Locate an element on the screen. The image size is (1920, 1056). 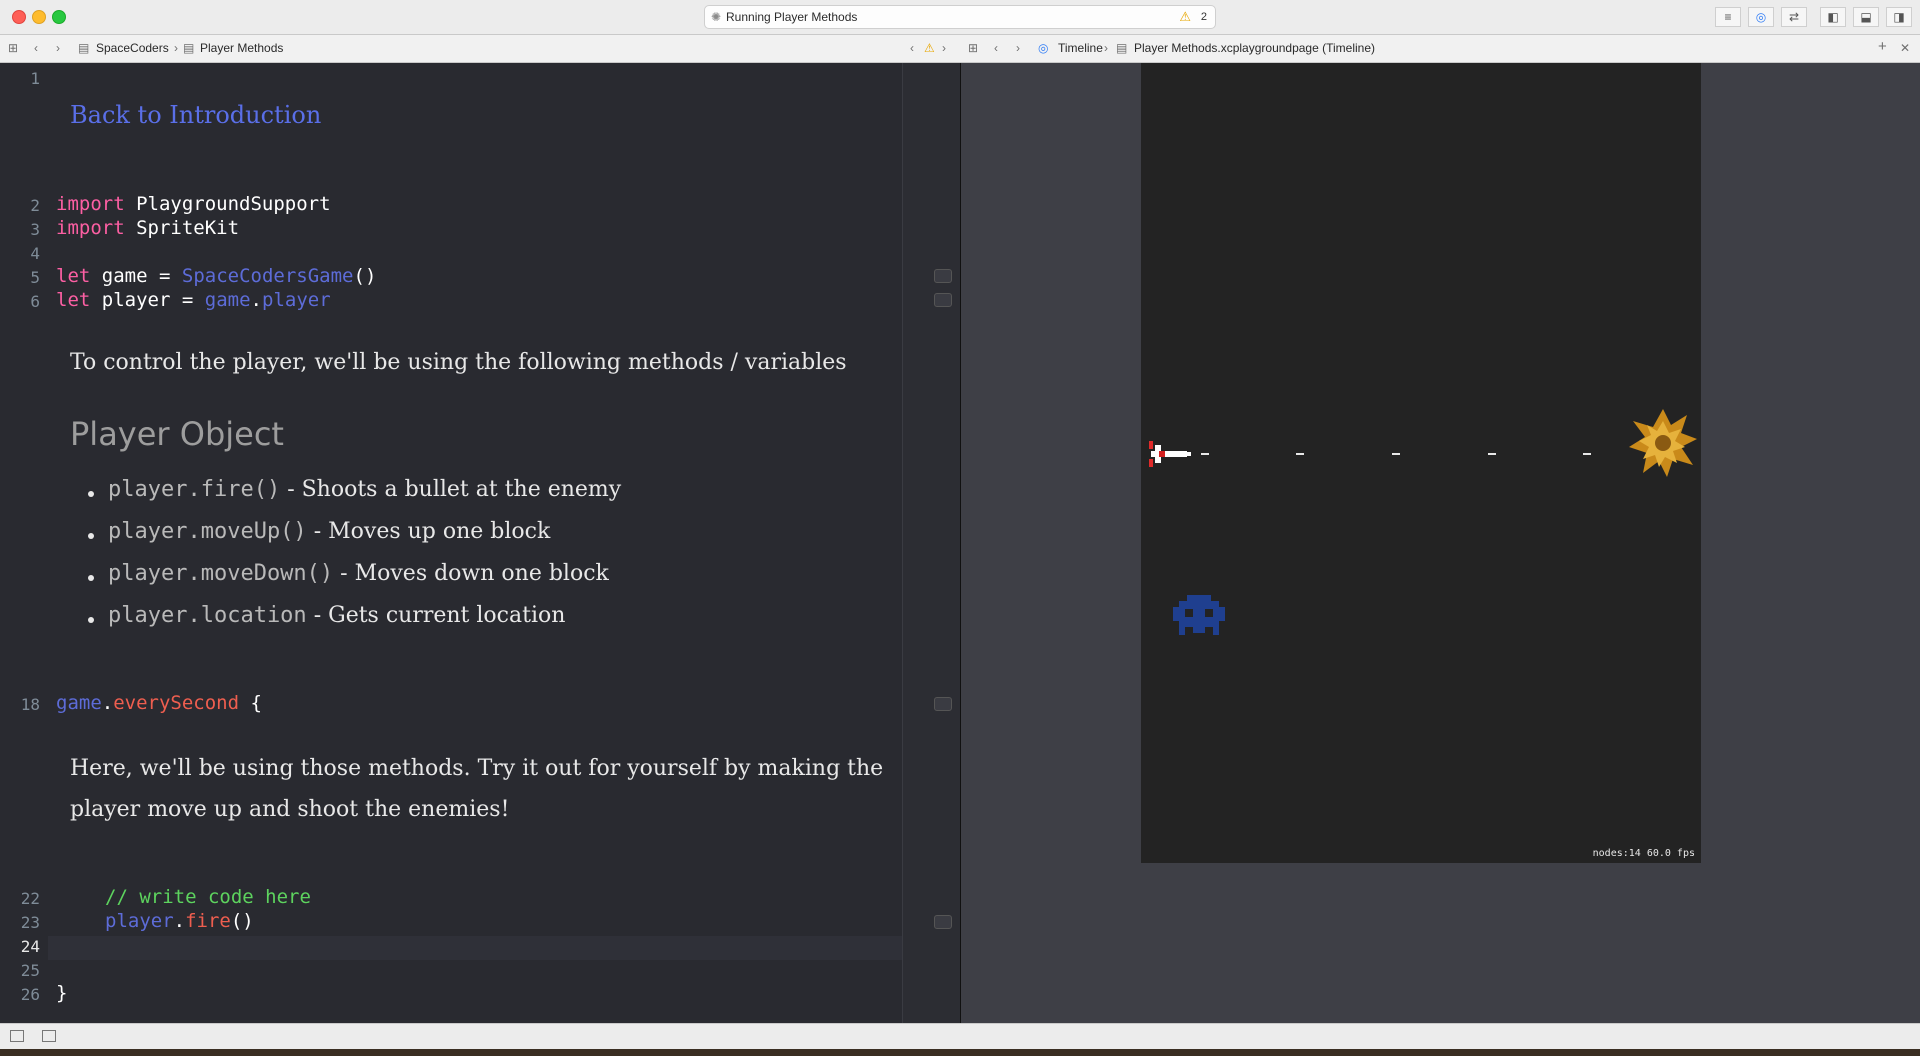
player-object-heading: Player Object is located at coordinates (177, 434).